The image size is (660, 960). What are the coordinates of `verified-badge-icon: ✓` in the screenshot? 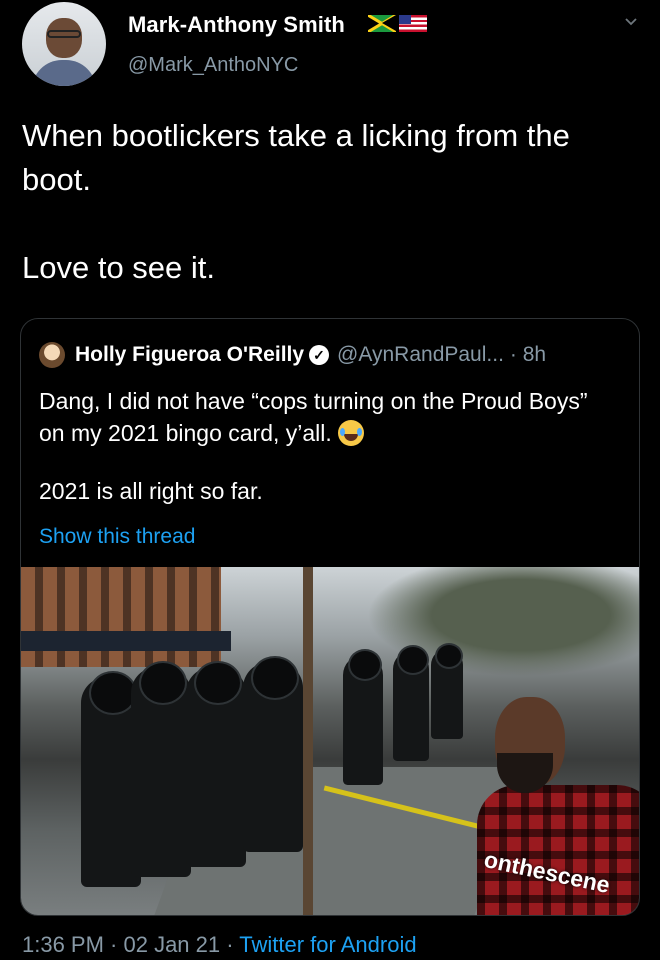 It's located at (319, 355).